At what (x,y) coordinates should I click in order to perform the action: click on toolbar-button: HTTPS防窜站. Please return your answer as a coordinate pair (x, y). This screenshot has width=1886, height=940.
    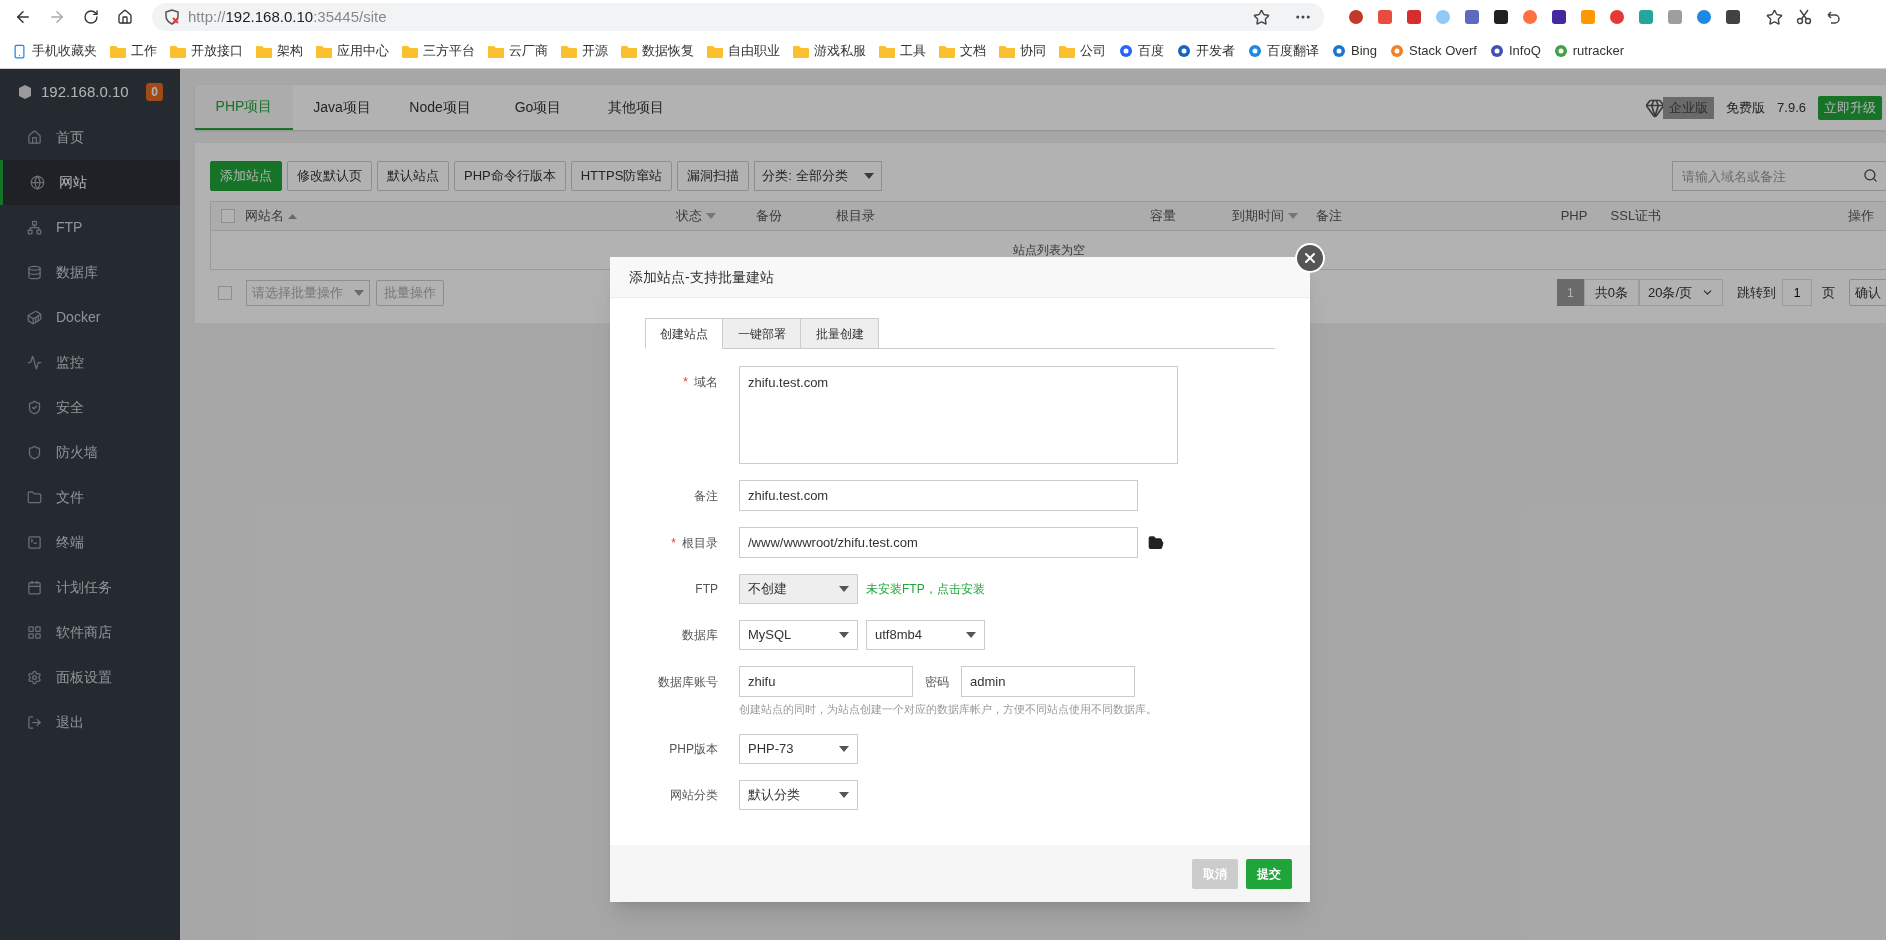
    Looking at the image, I should click on (621, 176).